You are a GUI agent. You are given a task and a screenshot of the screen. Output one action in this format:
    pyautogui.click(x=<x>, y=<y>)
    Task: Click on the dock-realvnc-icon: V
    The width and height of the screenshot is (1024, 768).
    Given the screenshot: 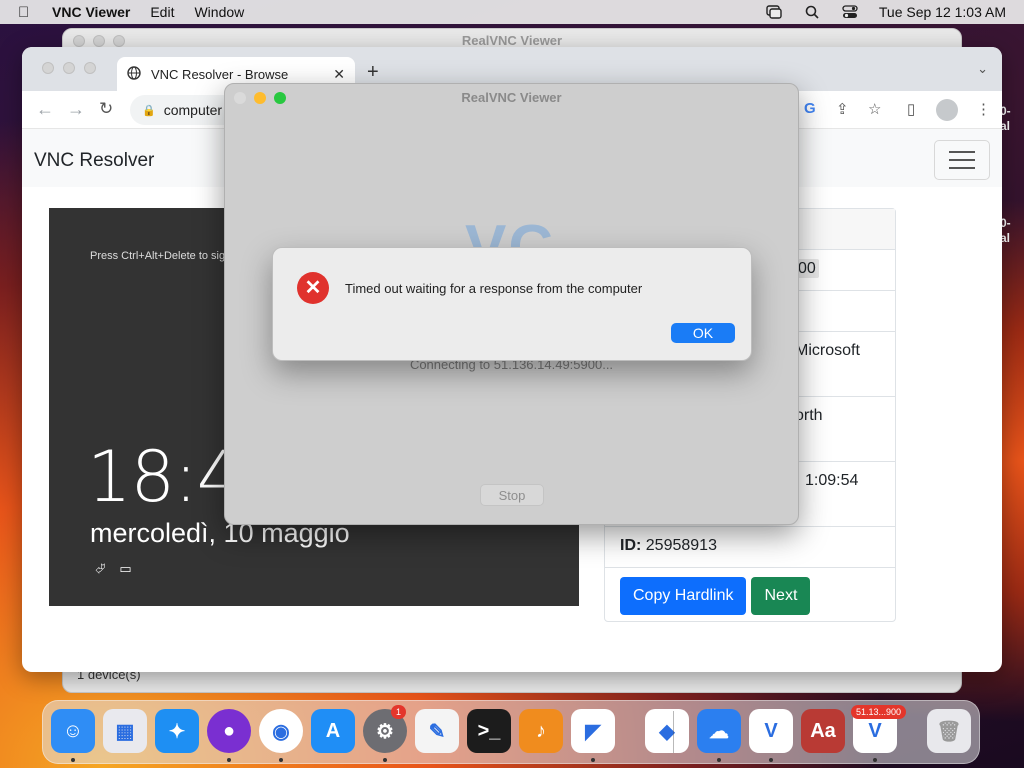 What is the action you would take?
    pyautogui.click(x=771, y=731)
    